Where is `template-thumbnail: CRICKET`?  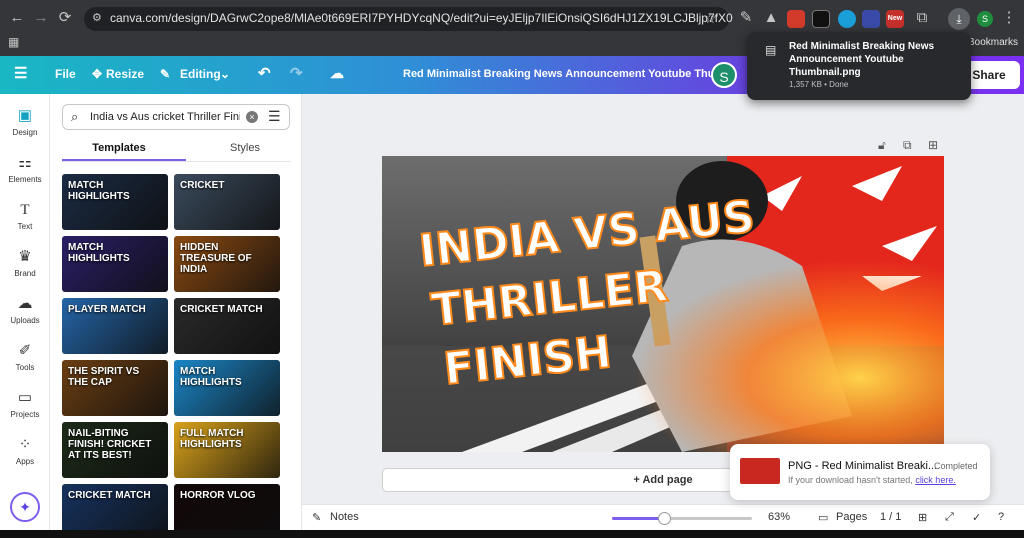 template-thumbnail: CRICKET is located at coordinates (227, 202).